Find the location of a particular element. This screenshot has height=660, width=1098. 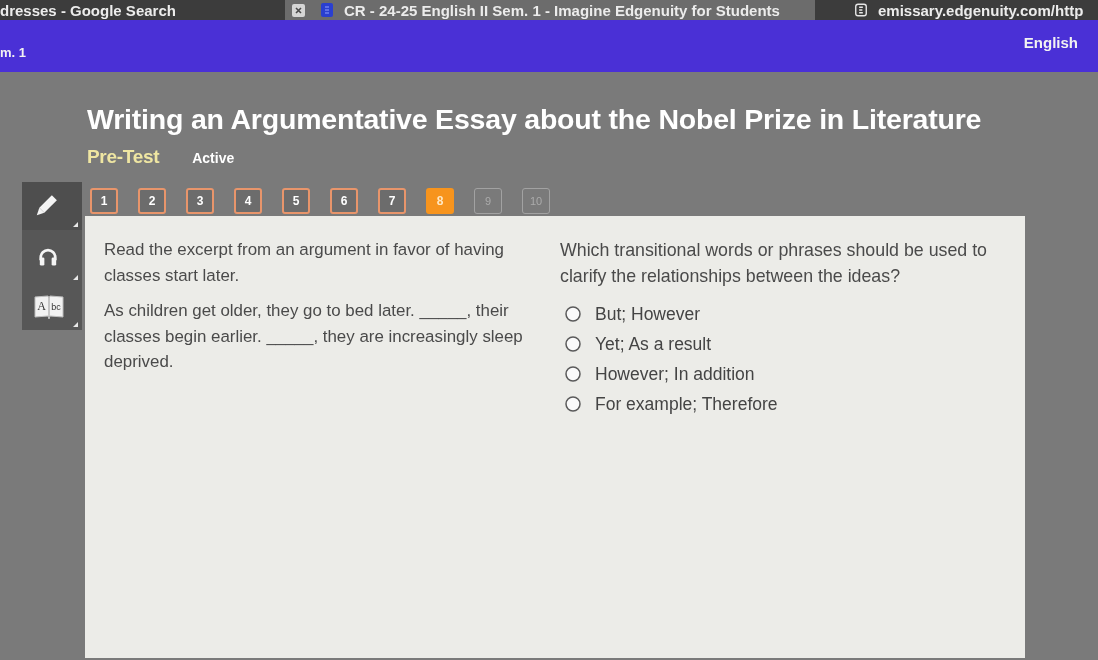

question-number-button: 2 is located at coordinates (152, 201).